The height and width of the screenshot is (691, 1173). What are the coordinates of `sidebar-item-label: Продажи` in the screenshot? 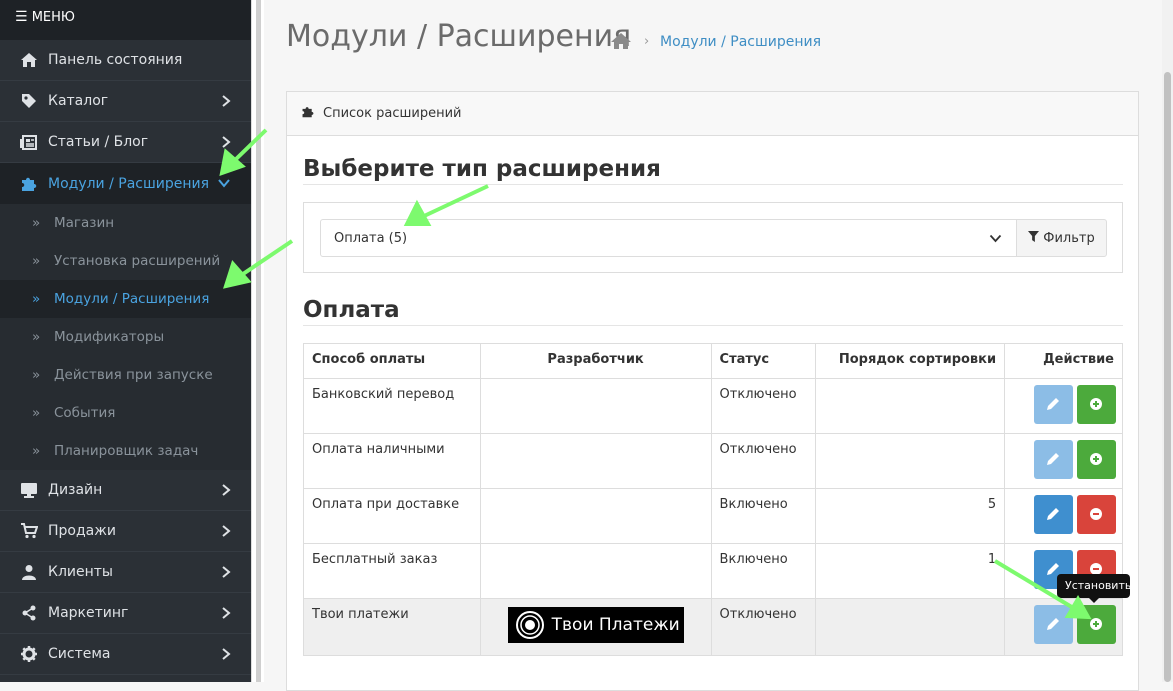 It's located at (82, 531).